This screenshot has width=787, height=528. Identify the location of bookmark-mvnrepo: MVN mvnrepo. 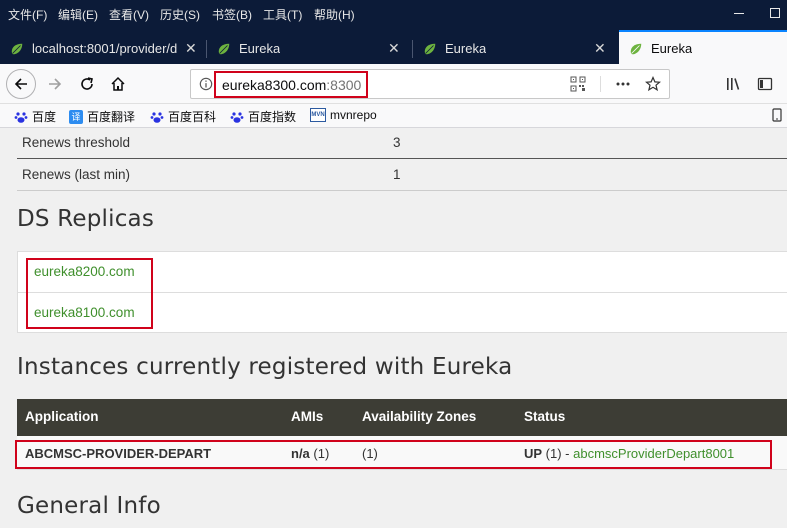
(343, 115).